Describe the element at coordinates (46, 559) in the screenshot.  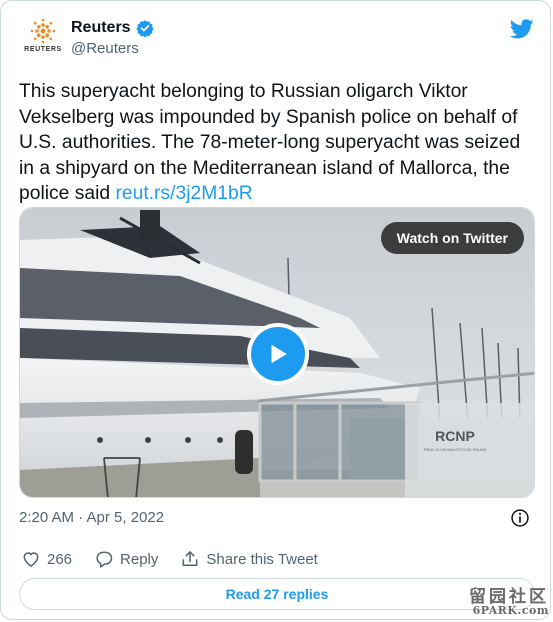
I see `like-action: 266` at that location.